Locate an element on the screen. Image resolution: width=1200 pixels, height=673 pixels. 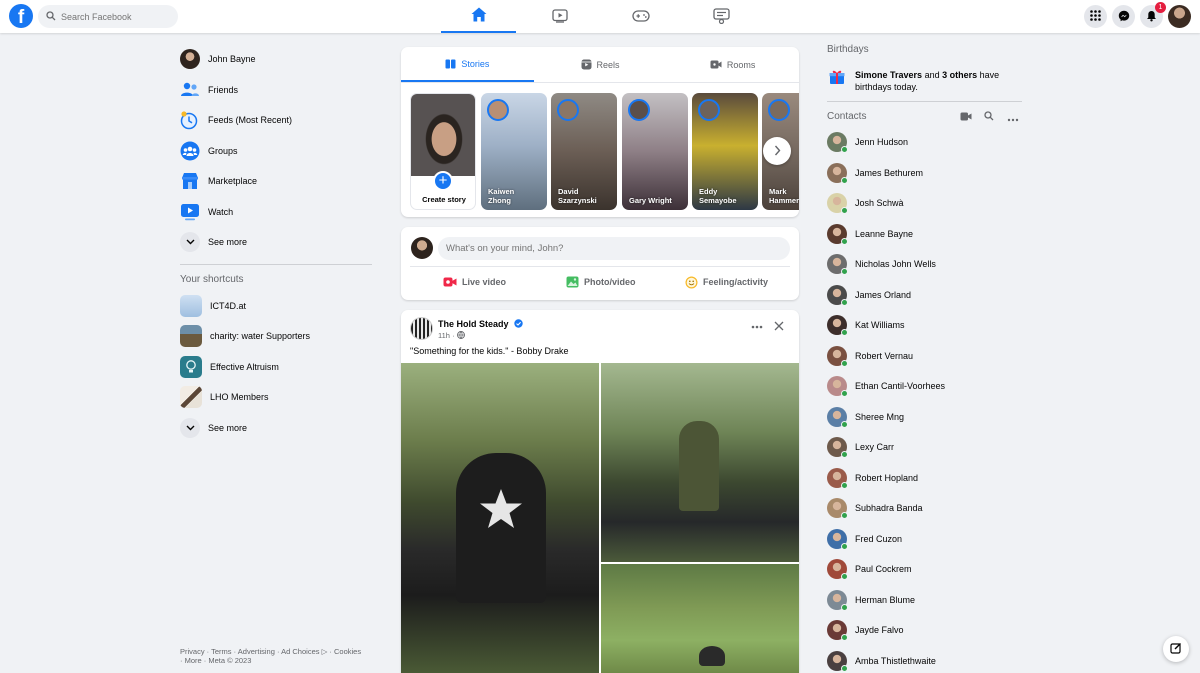
contacts-video-button is located at coordinates (966, 117).